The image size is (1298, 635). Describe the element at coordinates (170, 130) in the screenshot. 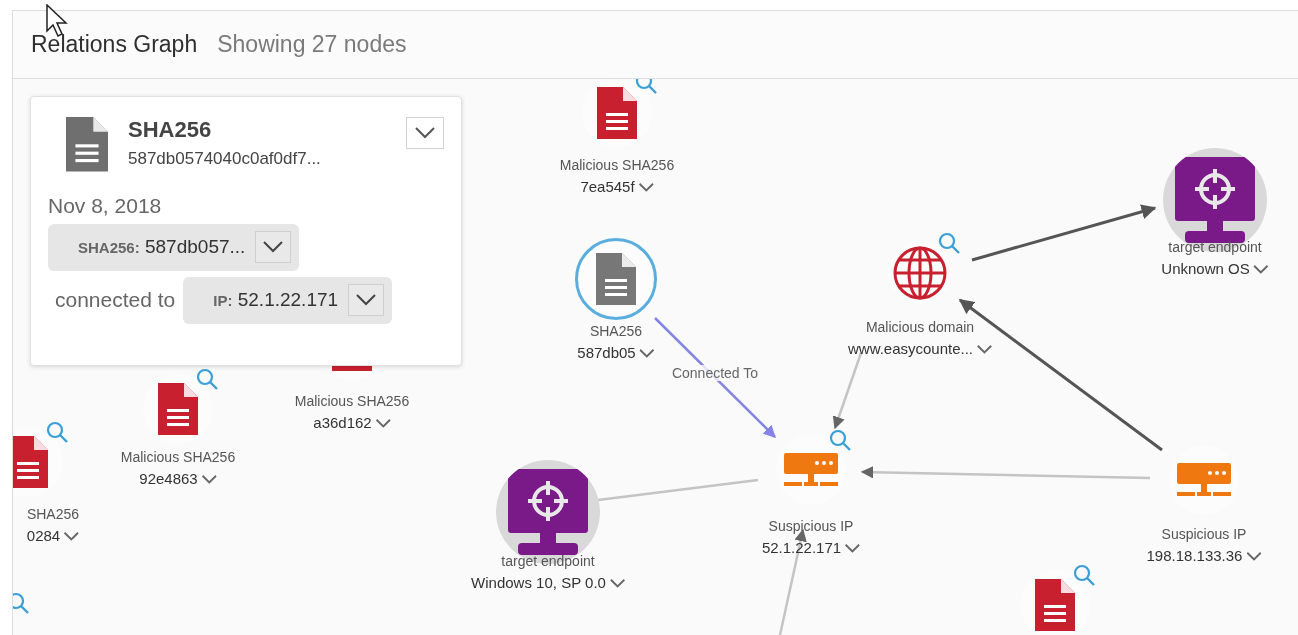

I see `card-type: SHA256` at that location.